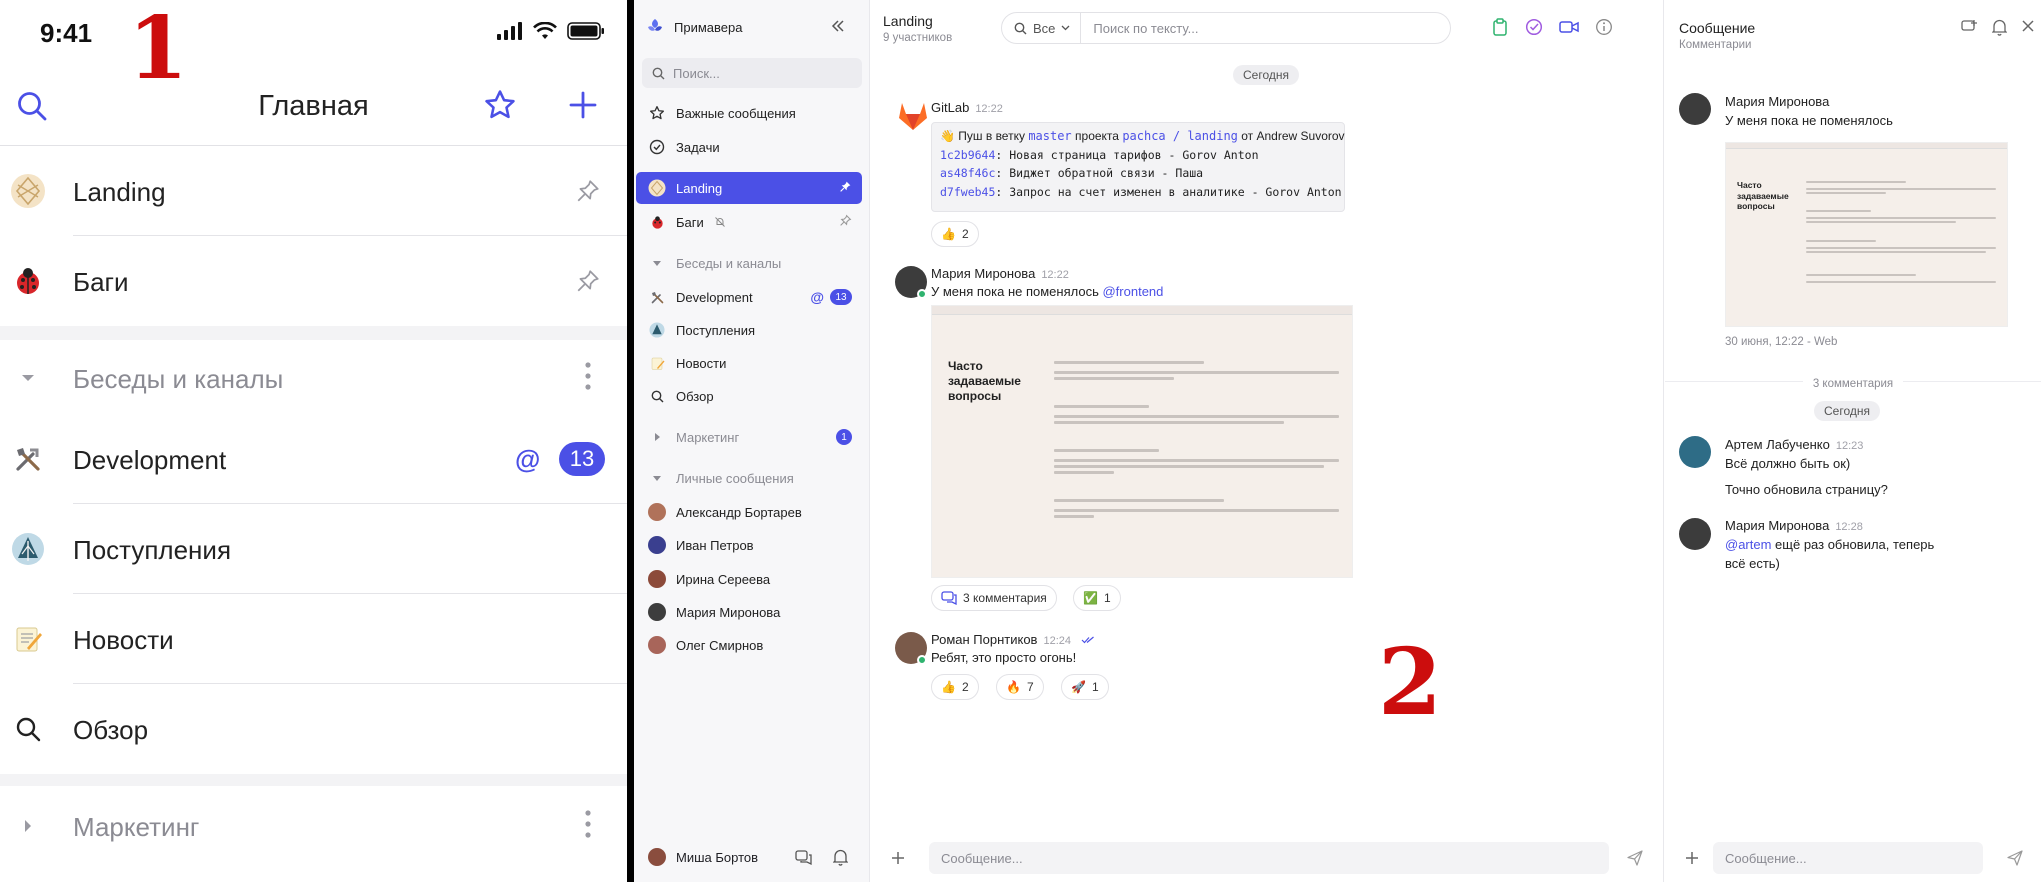 Image resolution: width=2041 pixels, height=882 pixels. What do you see at coordinates (967, 155) in the screenshot?
I see `commit-hash: 1c2b9644` at bounding box center [967, 155].